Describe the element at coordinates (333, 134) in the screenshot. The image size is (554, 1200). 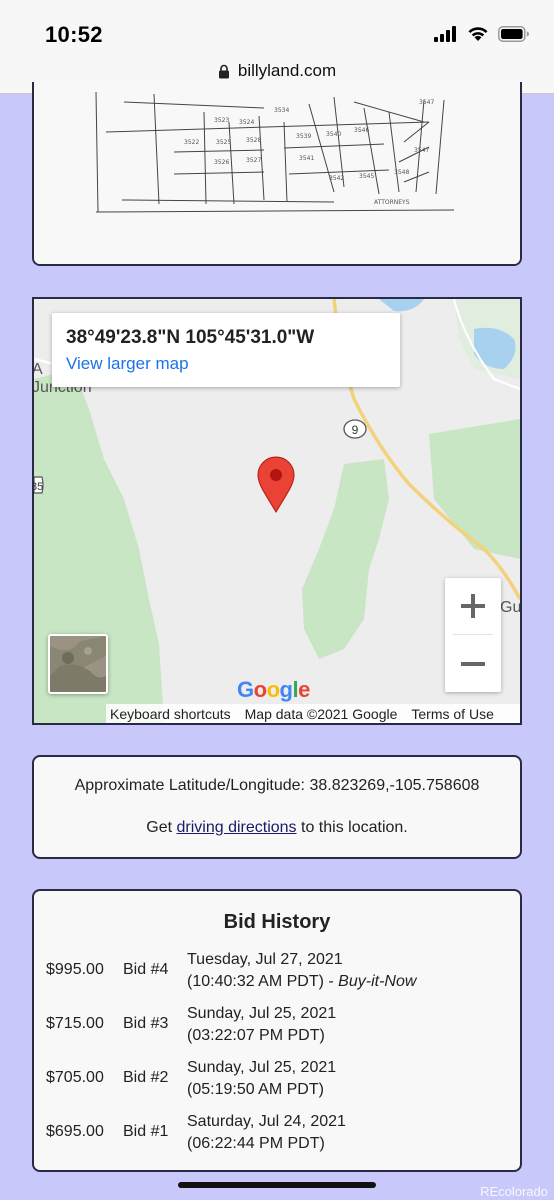
I see `svg-text: 3540` at that location.